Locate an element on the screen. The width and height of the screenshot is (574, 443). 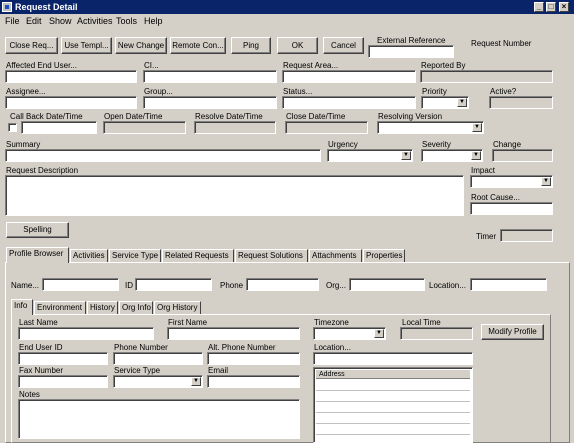
new-change-button: New Change is located at coordinates (141, 45).